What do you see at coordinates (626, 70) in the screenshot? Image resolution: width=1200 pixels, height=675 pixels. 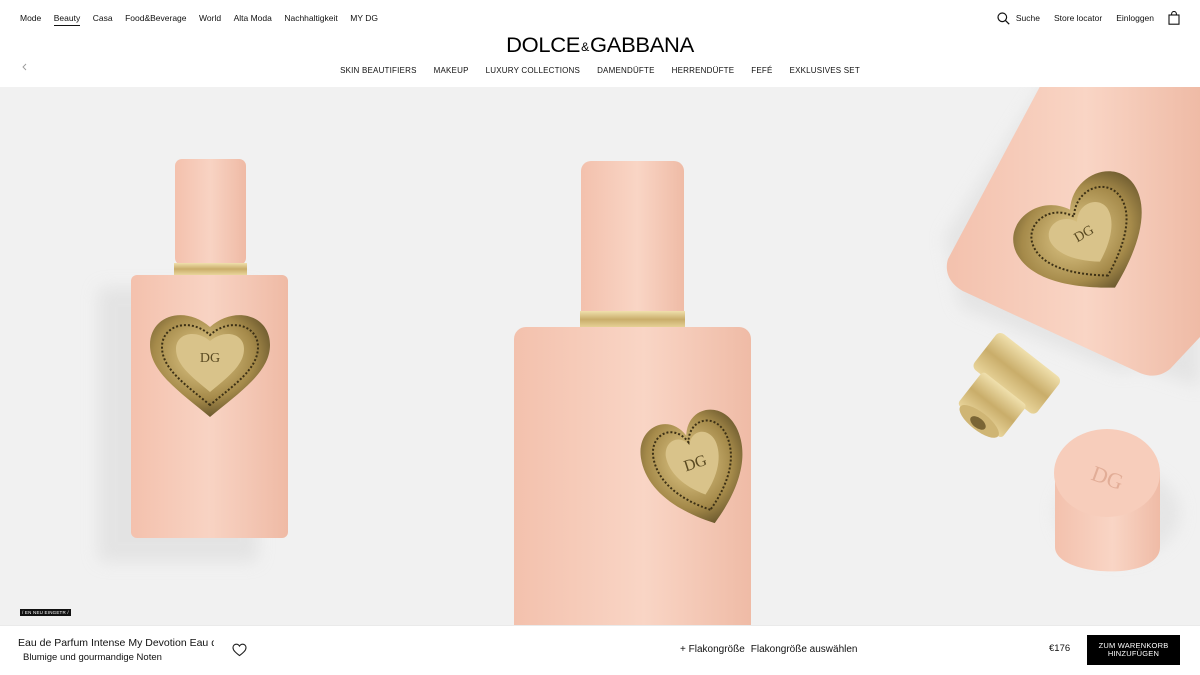 I see `category-damenduefte: DAMENDÜFTE` at bounding box center [626, 70].